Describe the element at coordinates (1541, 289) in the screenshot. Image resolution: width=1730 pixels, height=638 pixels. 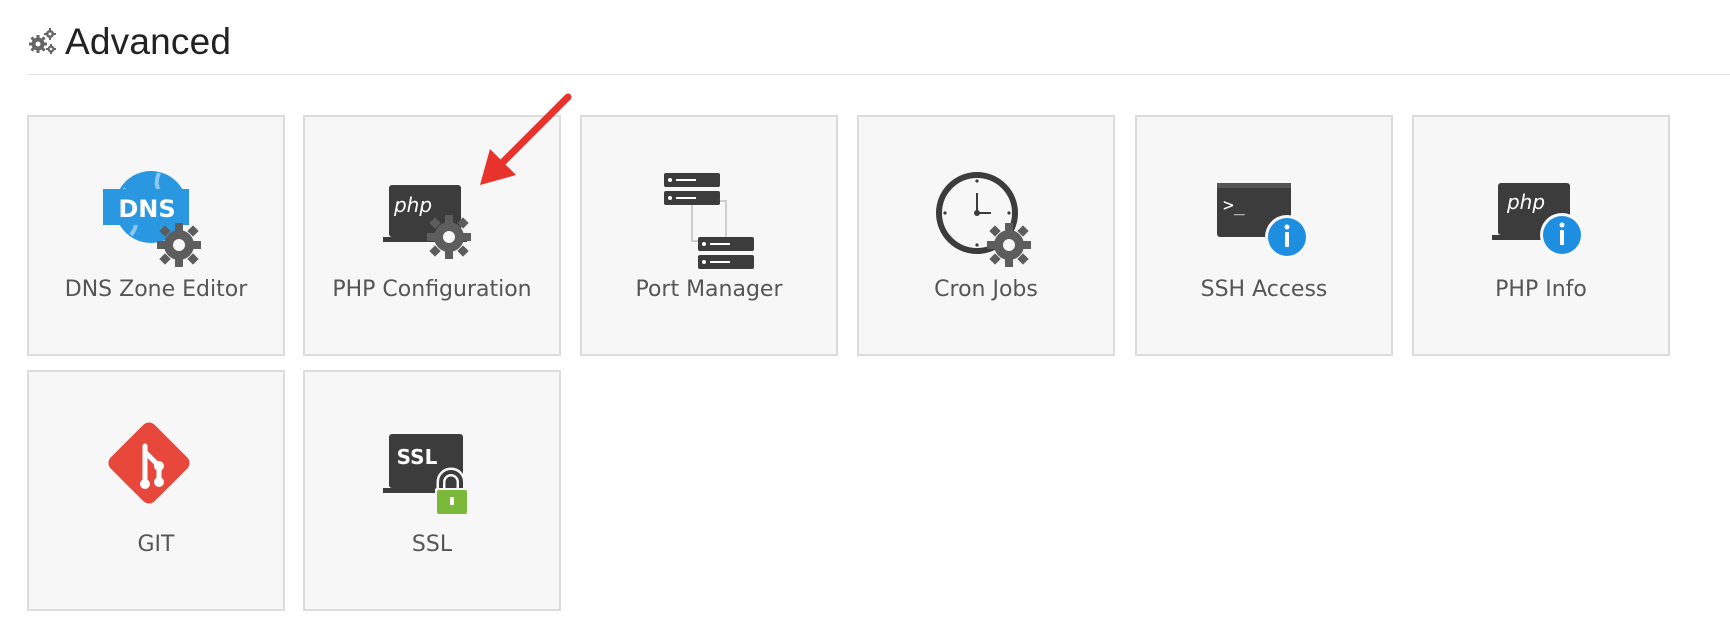
I see `tile-label: PHP Info` at that location.